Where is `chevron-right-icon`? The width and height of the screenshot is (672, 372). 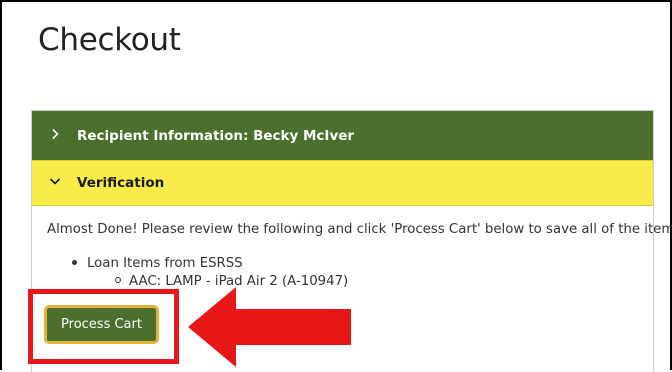 chevron-right-icon is located at coordinates (57, 136).